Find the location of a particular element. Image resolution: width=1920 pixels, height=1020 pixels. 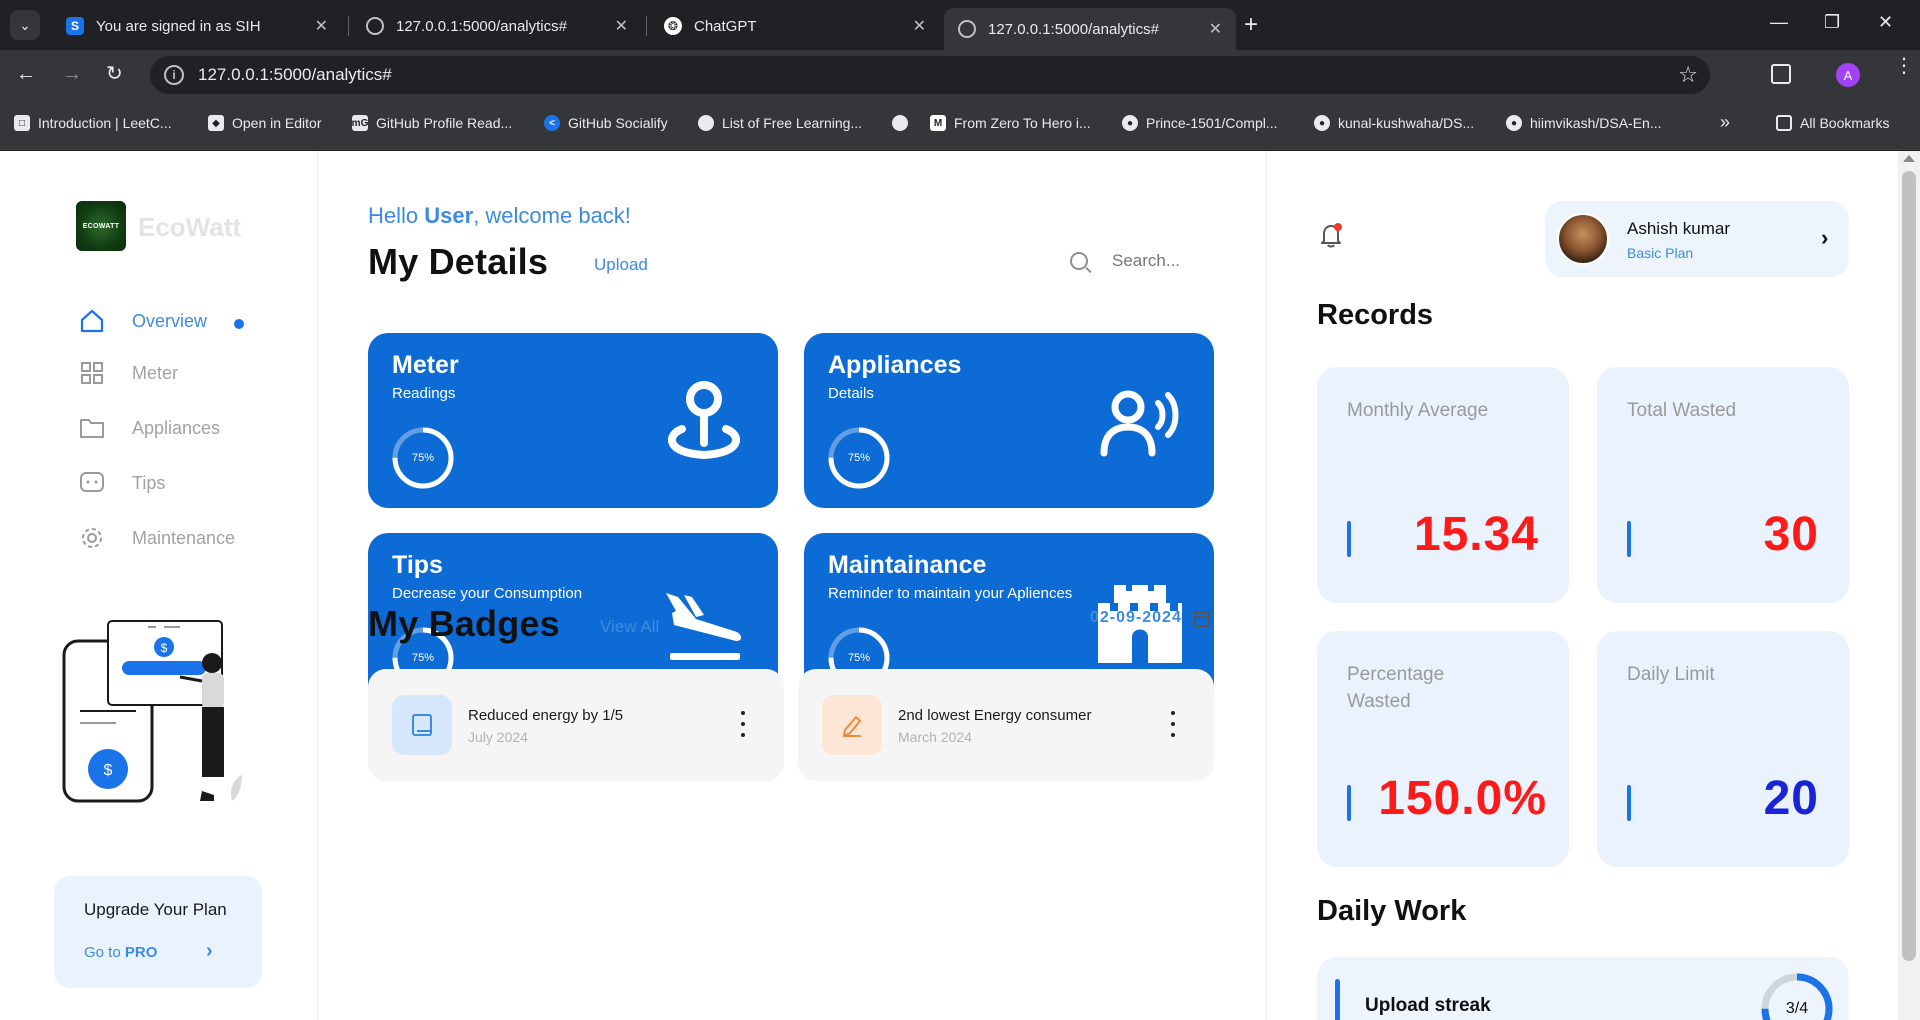

stat-value: 15.34 is located at coordinates (1476, 534).